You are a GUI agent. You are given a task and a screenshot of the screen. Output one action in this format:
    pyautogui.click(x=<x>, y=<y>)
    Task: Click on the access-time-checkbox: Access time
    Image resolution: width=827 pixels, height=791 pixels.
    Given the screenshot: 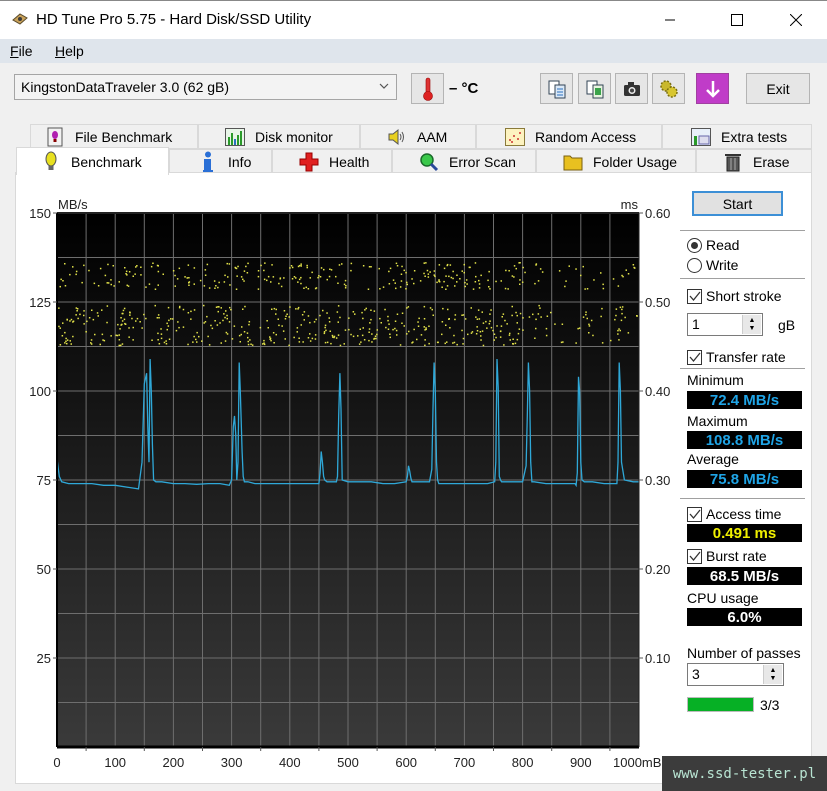 What is the action you would take?
    pyautogui.click(x=734, y=514)
    